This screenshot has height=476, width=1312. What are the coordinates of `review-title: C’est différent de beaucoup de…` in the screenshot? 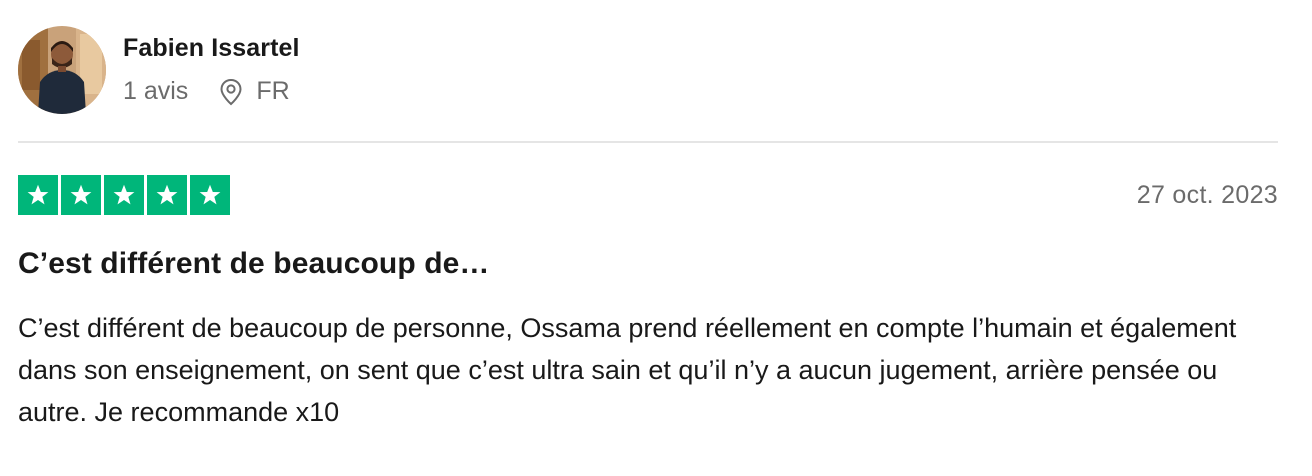 It's located at (254, 264).